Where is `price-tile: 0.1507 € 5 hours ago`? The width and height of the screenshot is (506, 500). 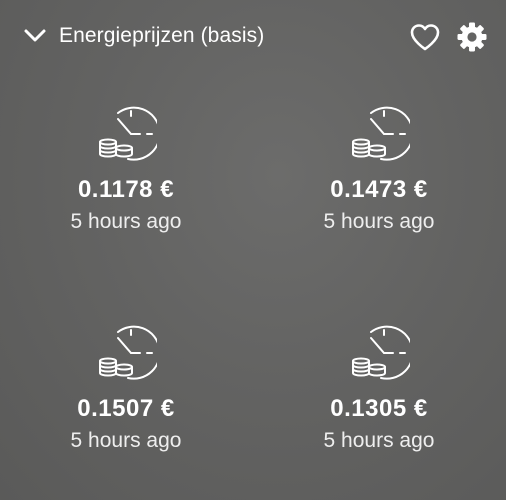
price-tile: 0.1507 € 5 hours ago is located at coordinates (126, 403).